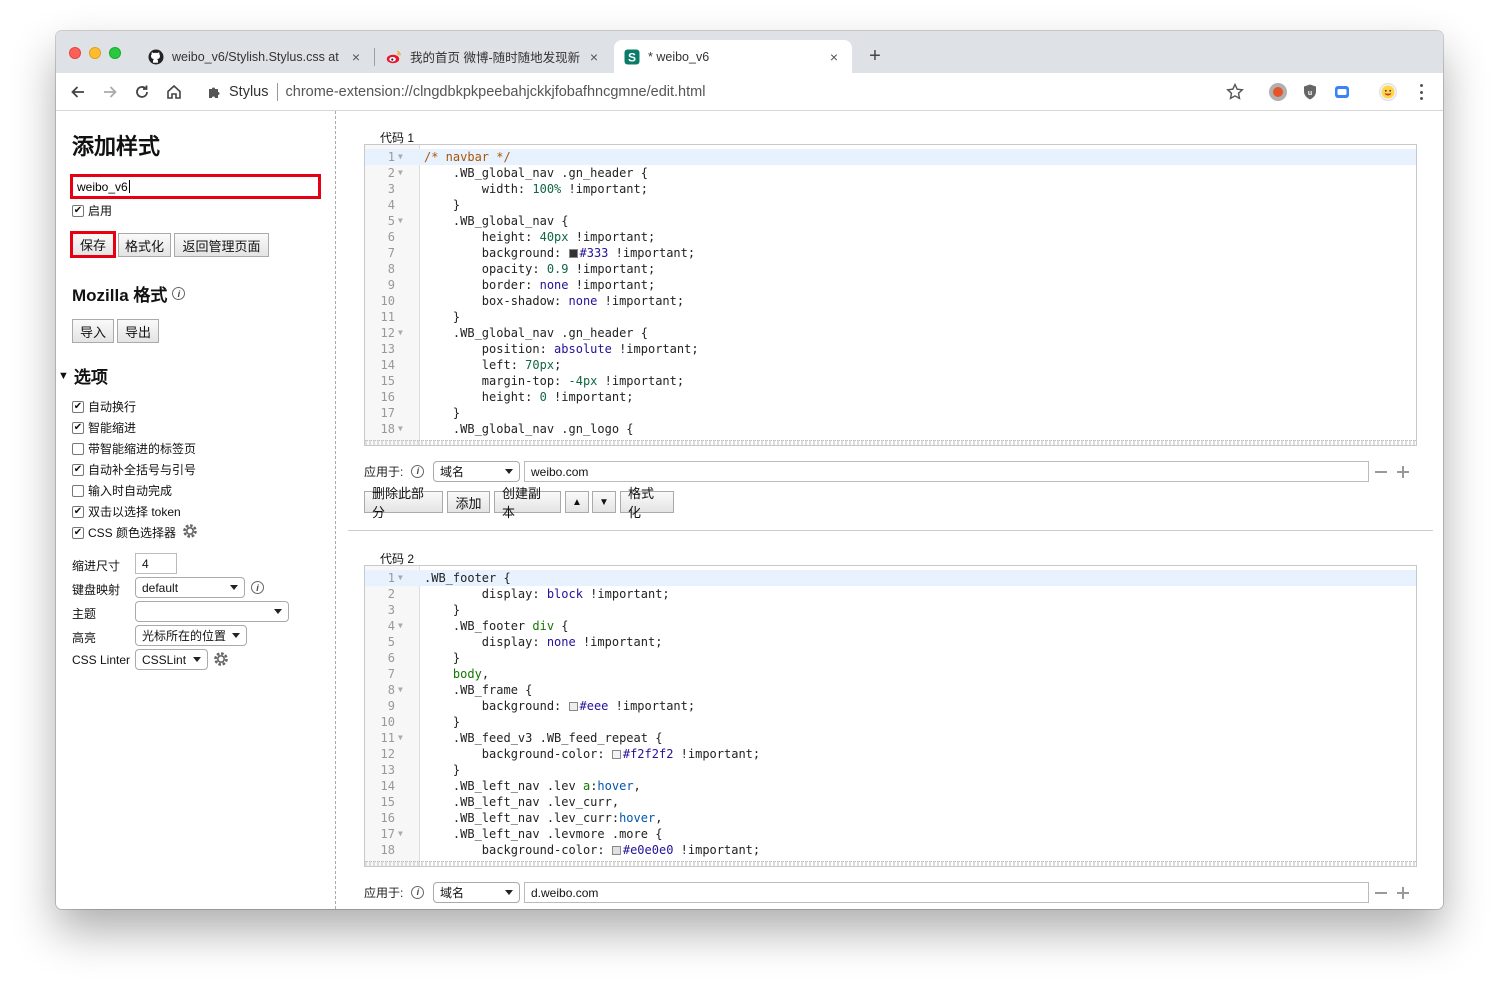 The height and width of the screenshot is (989, 1499). What do you see at coordinates (83, 375) in the screenshot?
I see `options-heading: ▼ 选项` at bounding box center [83, 375].